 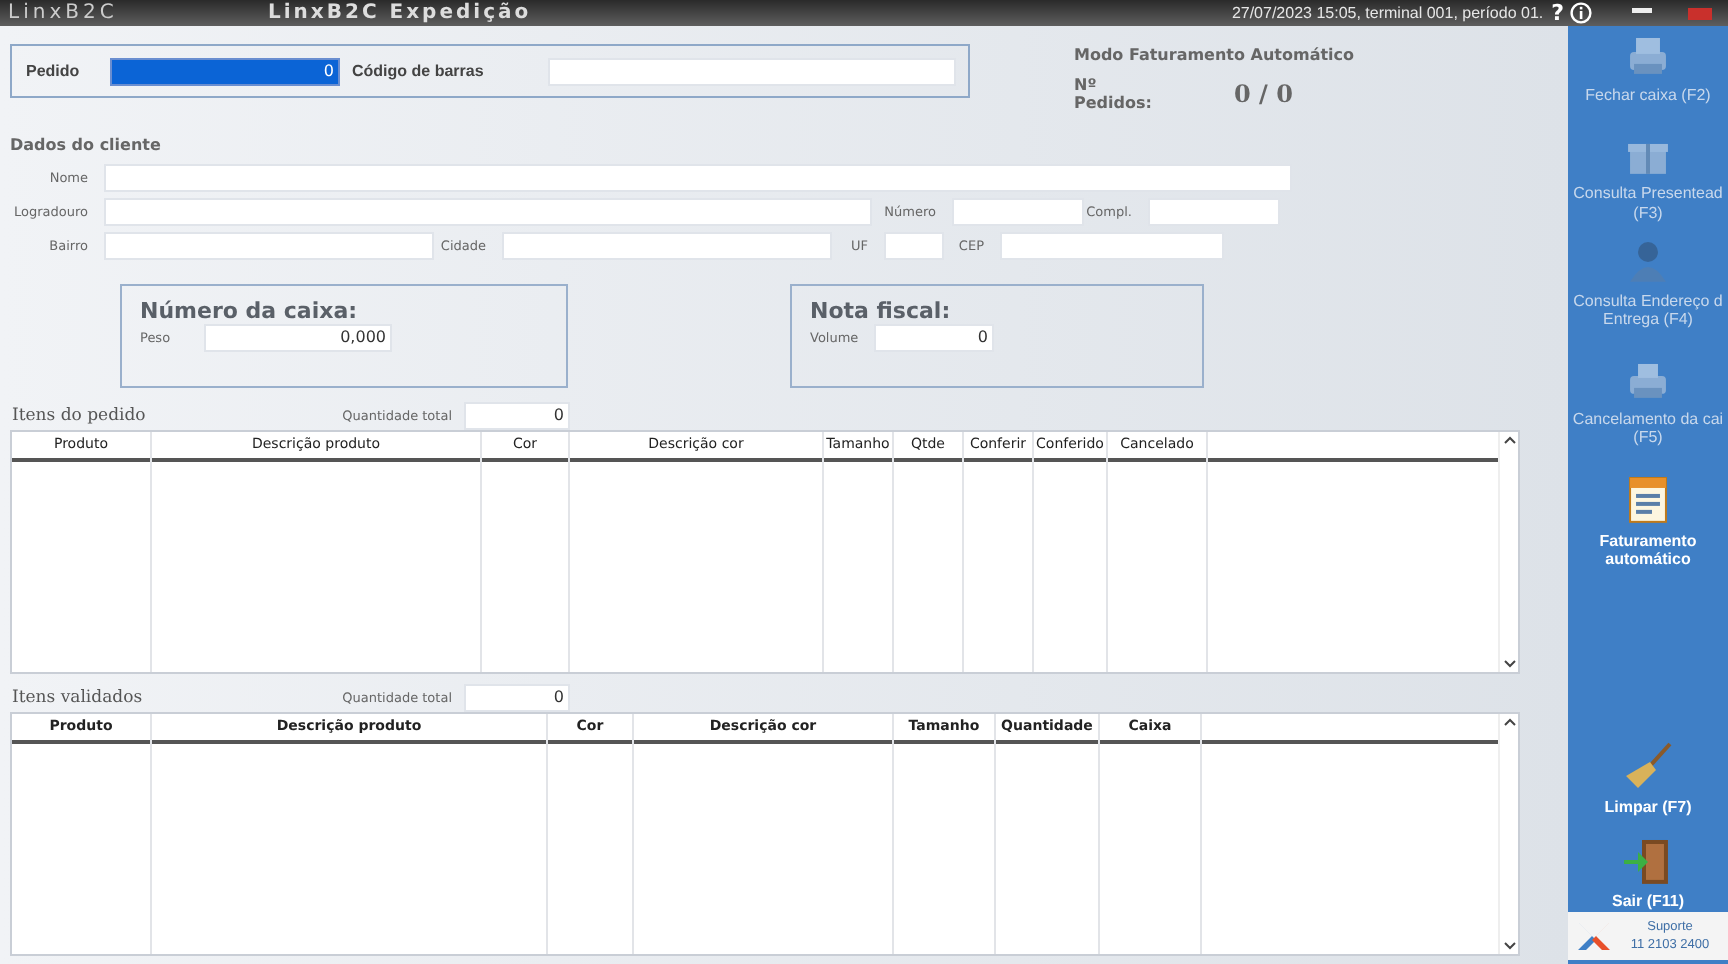 What do you see at coordinates (1581, 13) in the screenshot?
I see `info-icon` at bounding box center [1581, 13].